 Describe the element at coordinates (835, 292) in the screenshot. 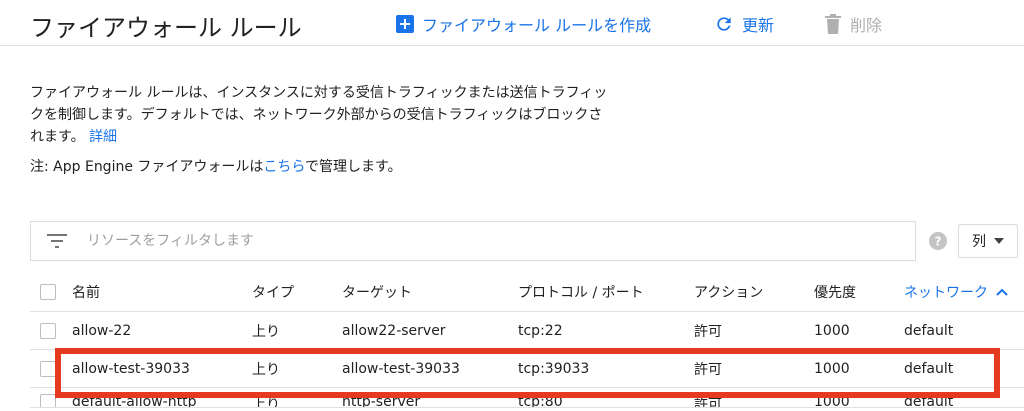

I see `column-header-priority: 優先度` at that location.